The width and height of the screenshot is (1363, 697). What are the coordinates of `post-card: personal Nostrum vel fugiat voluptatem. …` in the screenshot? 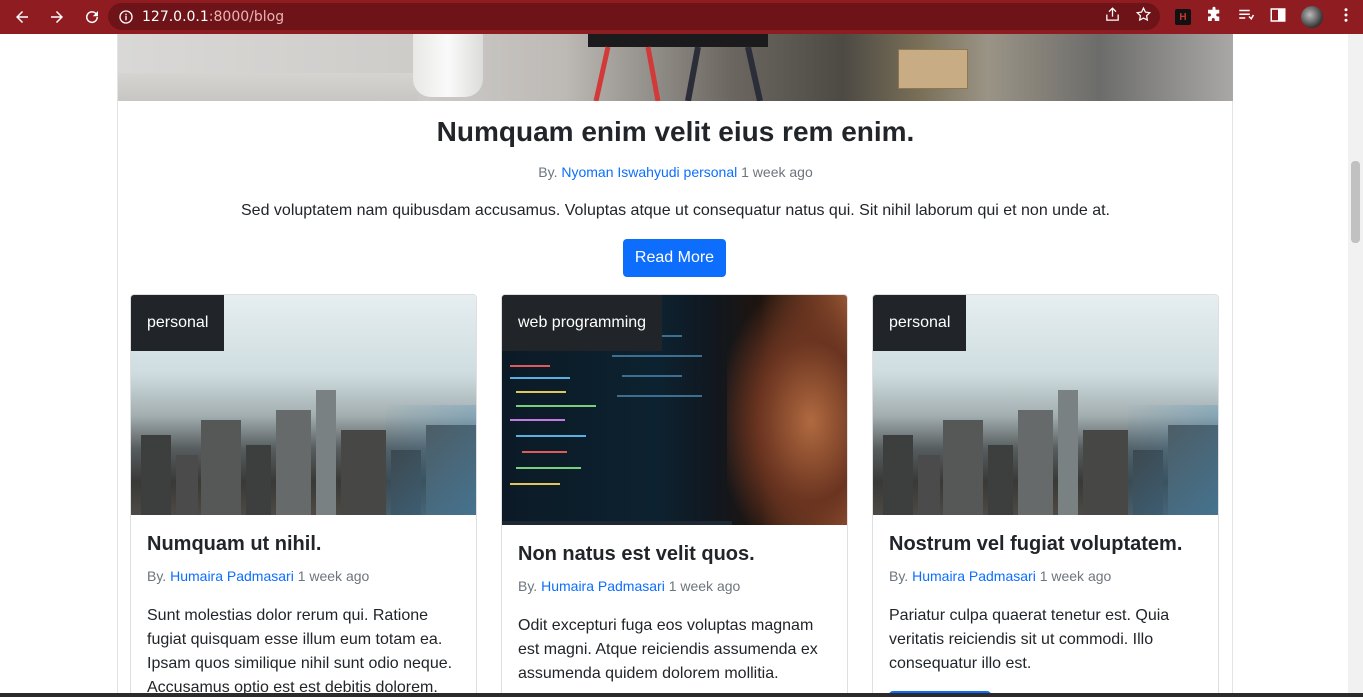 It's located at (1045, 495).